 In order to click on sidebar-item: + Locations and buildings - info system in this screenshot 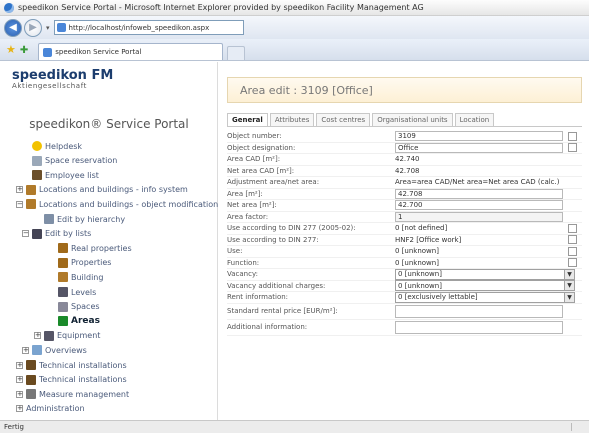, I will do `click(102, 189)`.